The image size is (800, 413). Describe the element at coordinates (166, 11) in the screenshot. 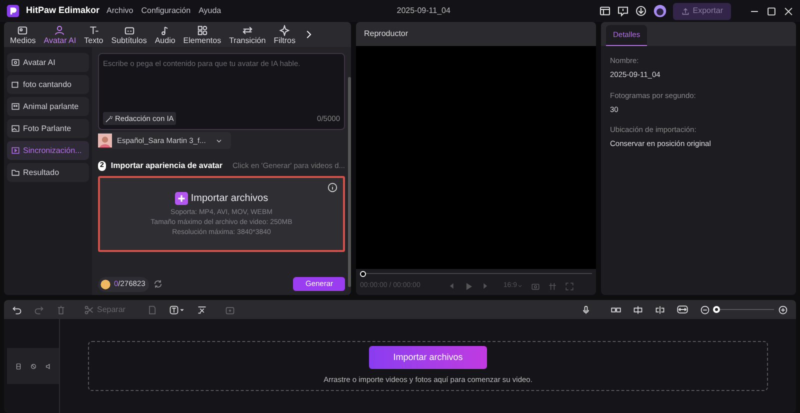

I see `menu-item: Configuración` at that location.